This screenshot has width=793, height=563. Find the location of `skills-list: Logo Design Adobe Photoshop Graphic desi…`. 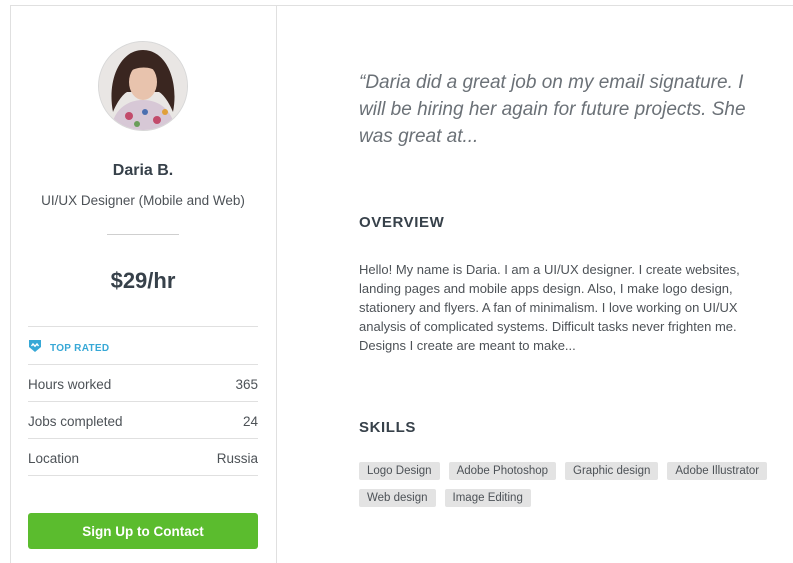

skills-list: Logo Design Adobe Photoshop Graphic desi… is located at coordinates (569, 484).